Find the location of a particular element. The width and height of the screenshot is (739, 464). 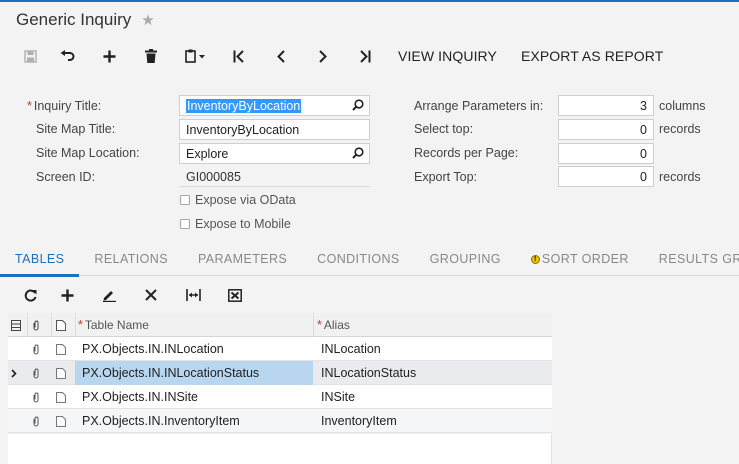

top-accent-bar is located at coordinates (369, 1).